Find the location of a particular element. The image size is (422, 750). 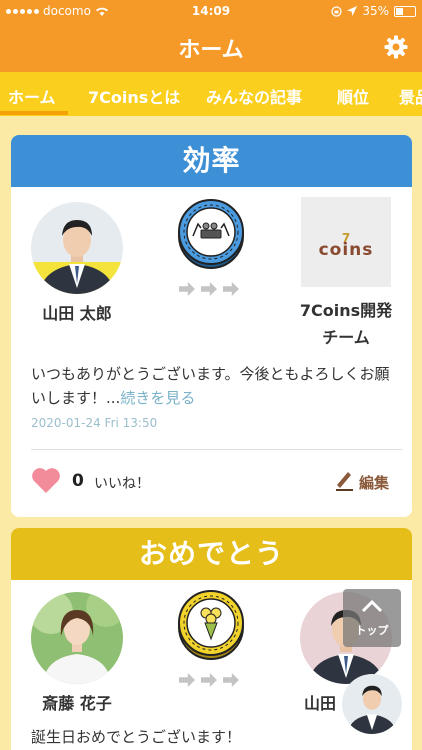

read-more-link: 続きを見る is located at coordinates (157, 398).